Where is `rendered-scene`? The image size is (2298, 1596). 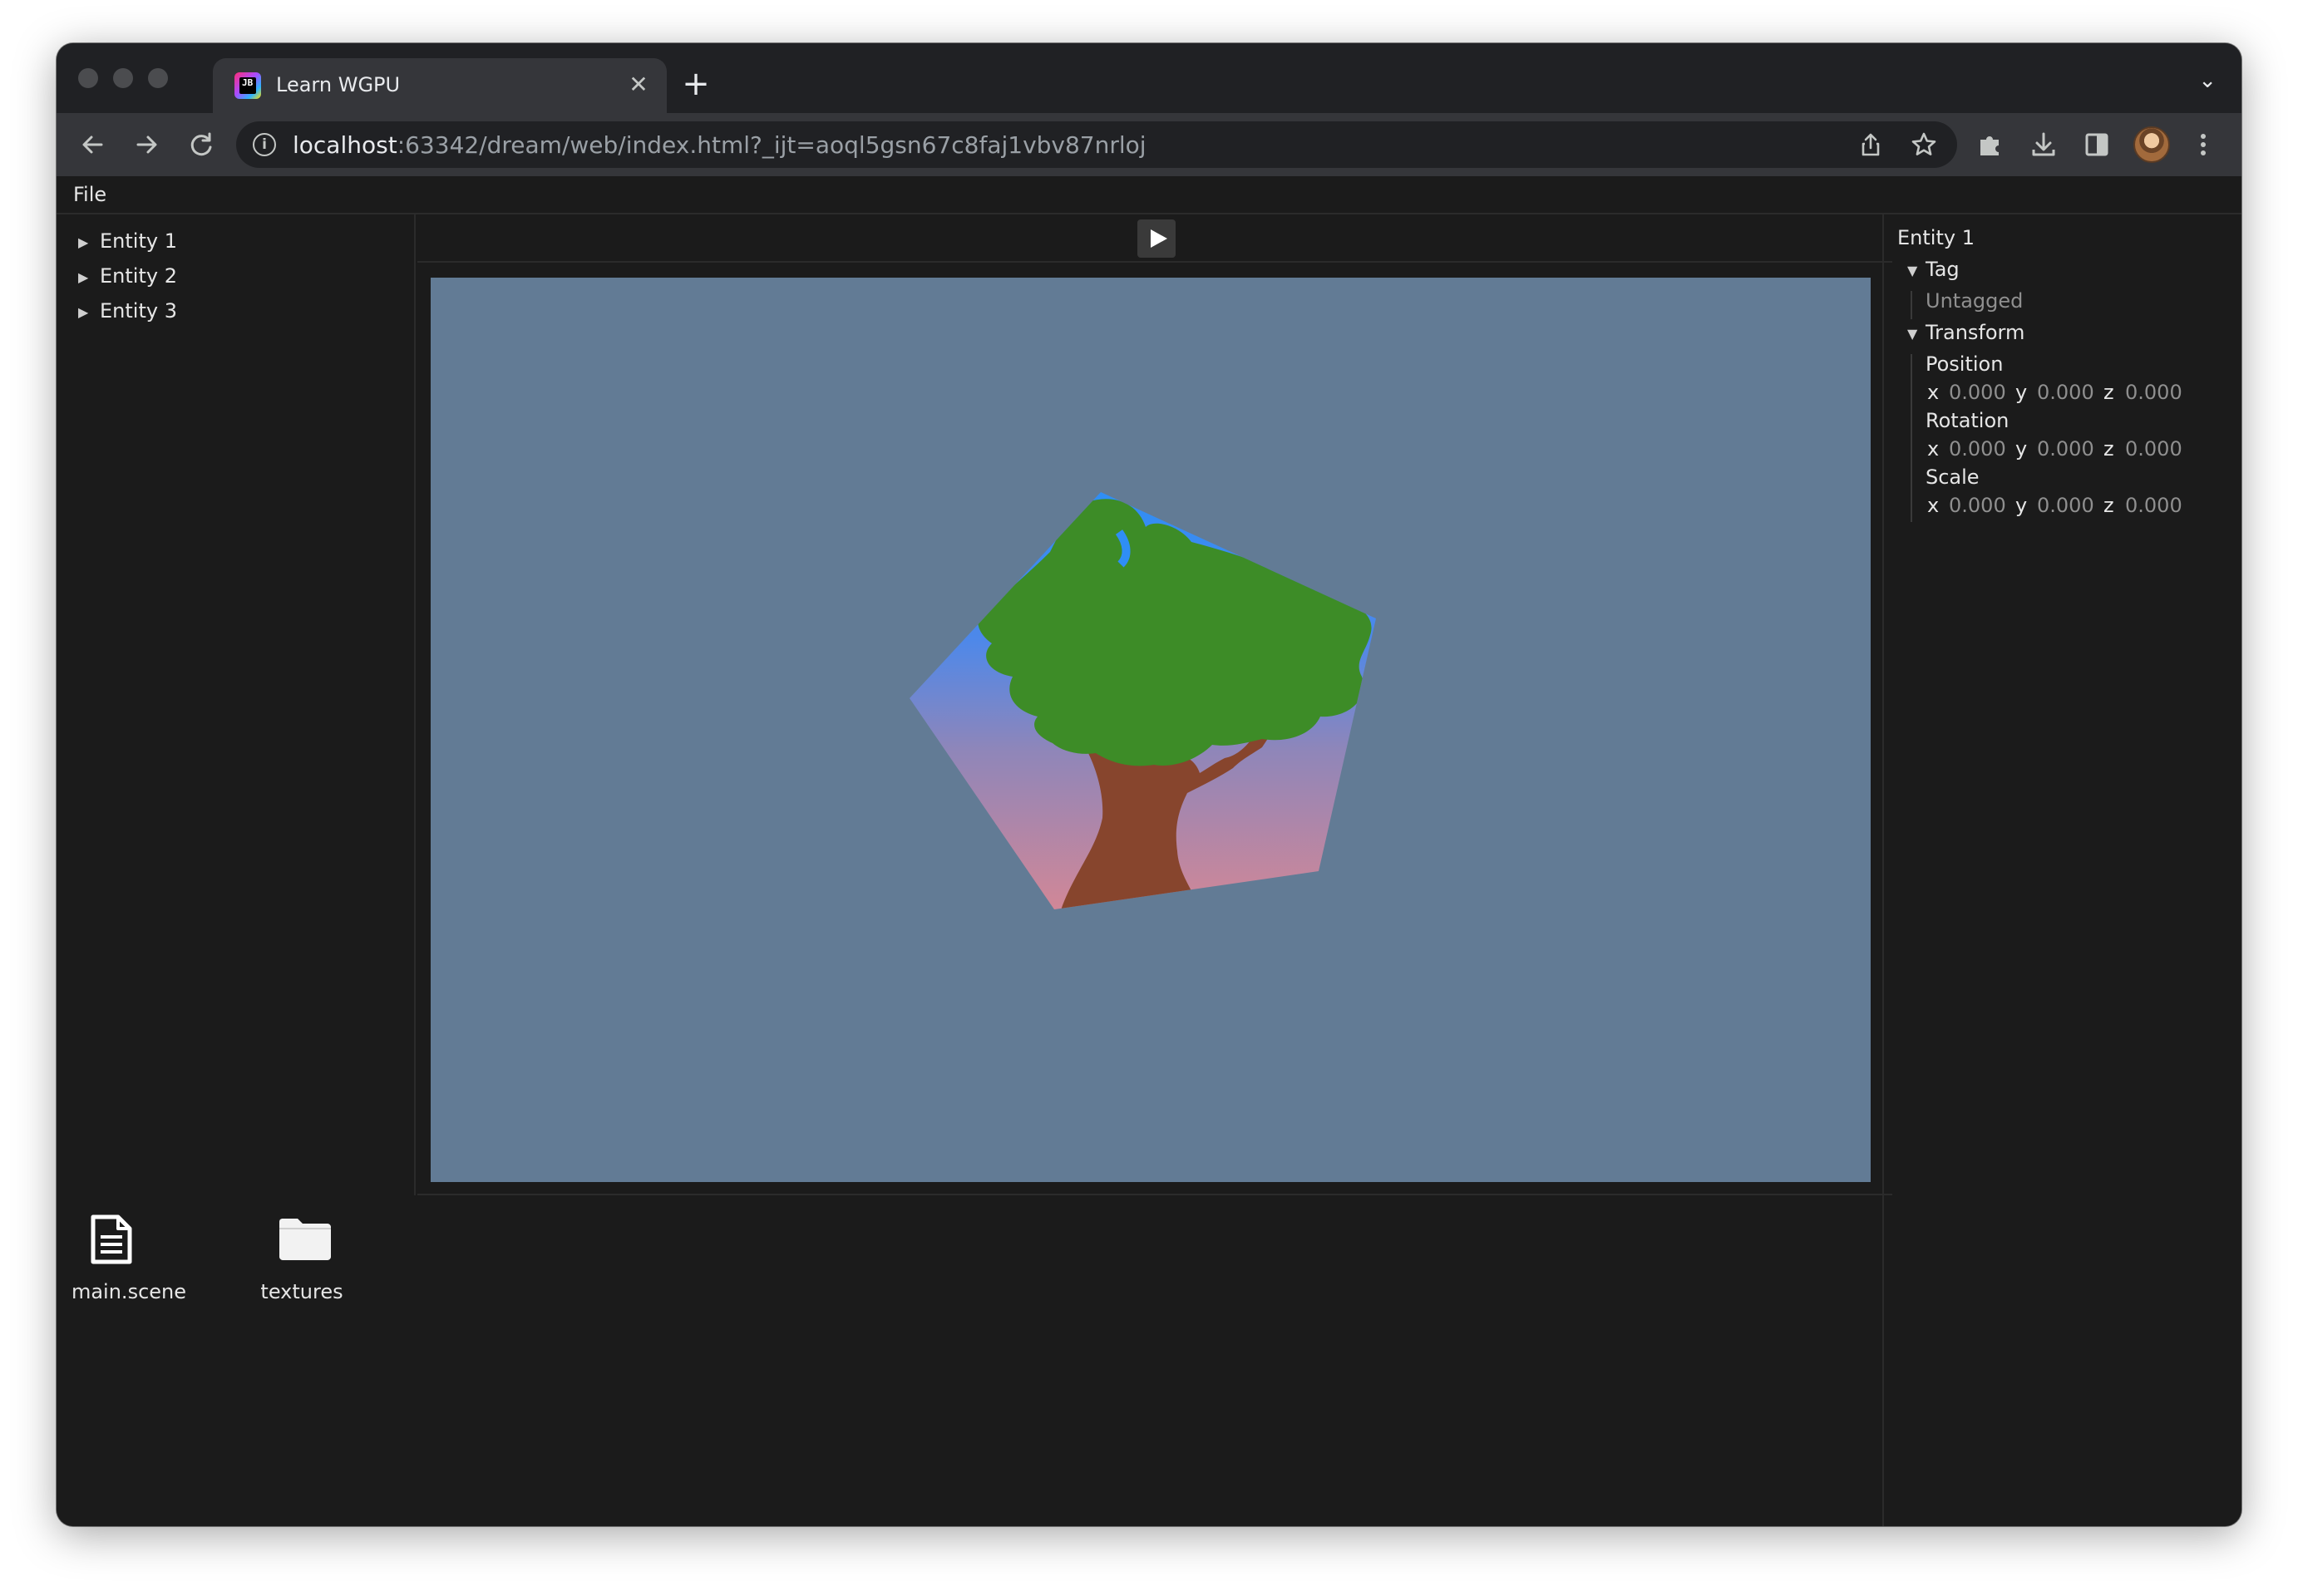
rendered-scene is located at coordinates (1143, 700).